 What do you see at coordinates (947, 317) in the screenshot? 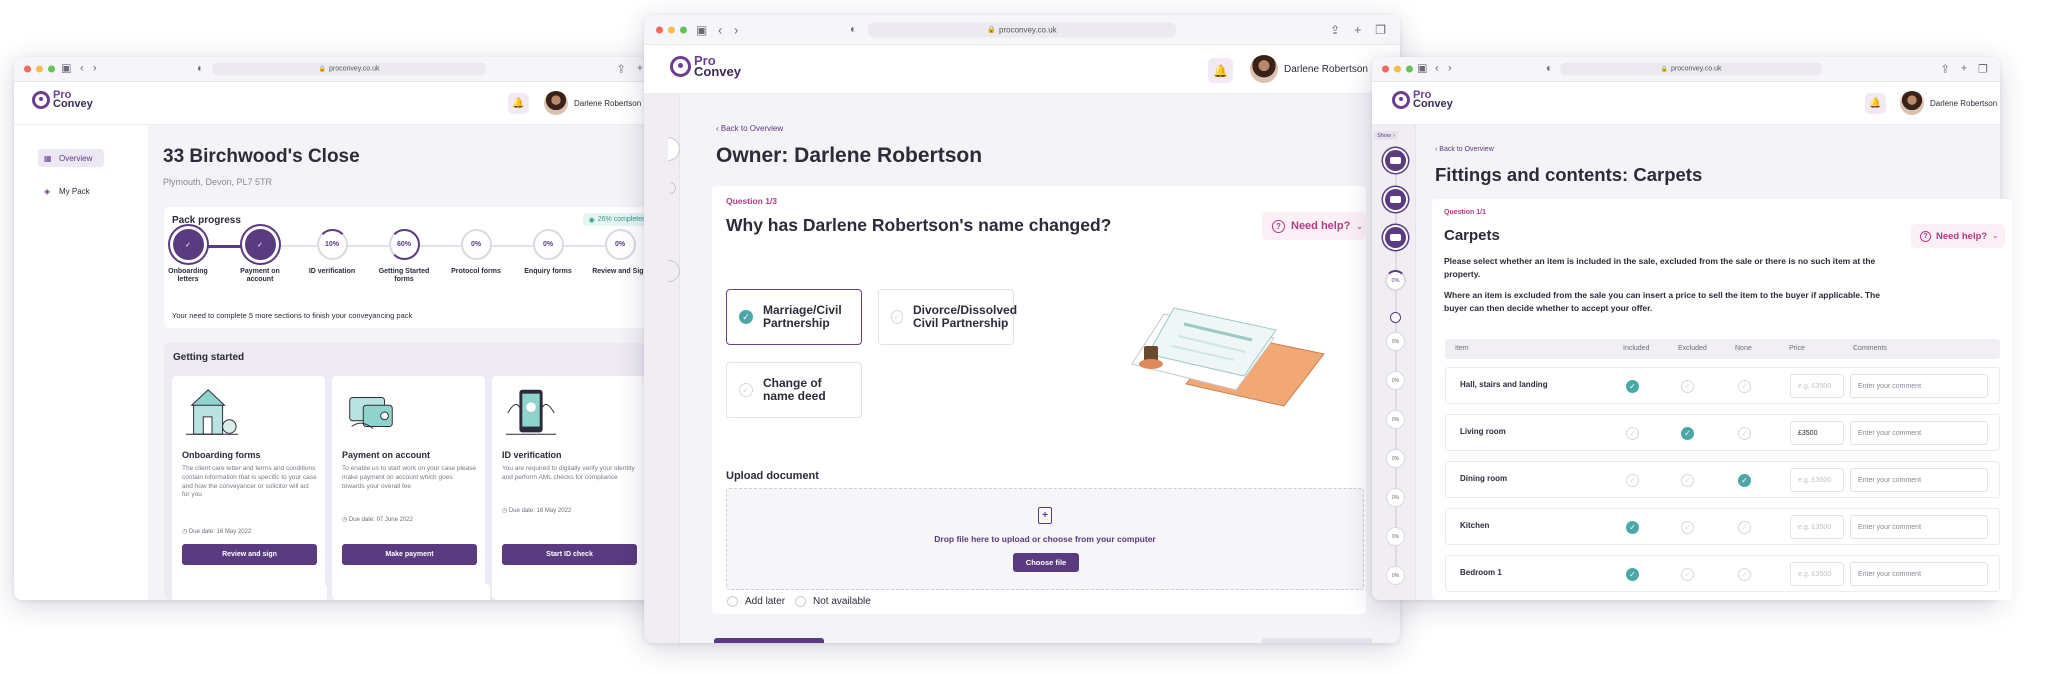
I see `option-divorce: ✓ Divorce/Dissolved Civil Partnership` at bounding box center [947, 317].